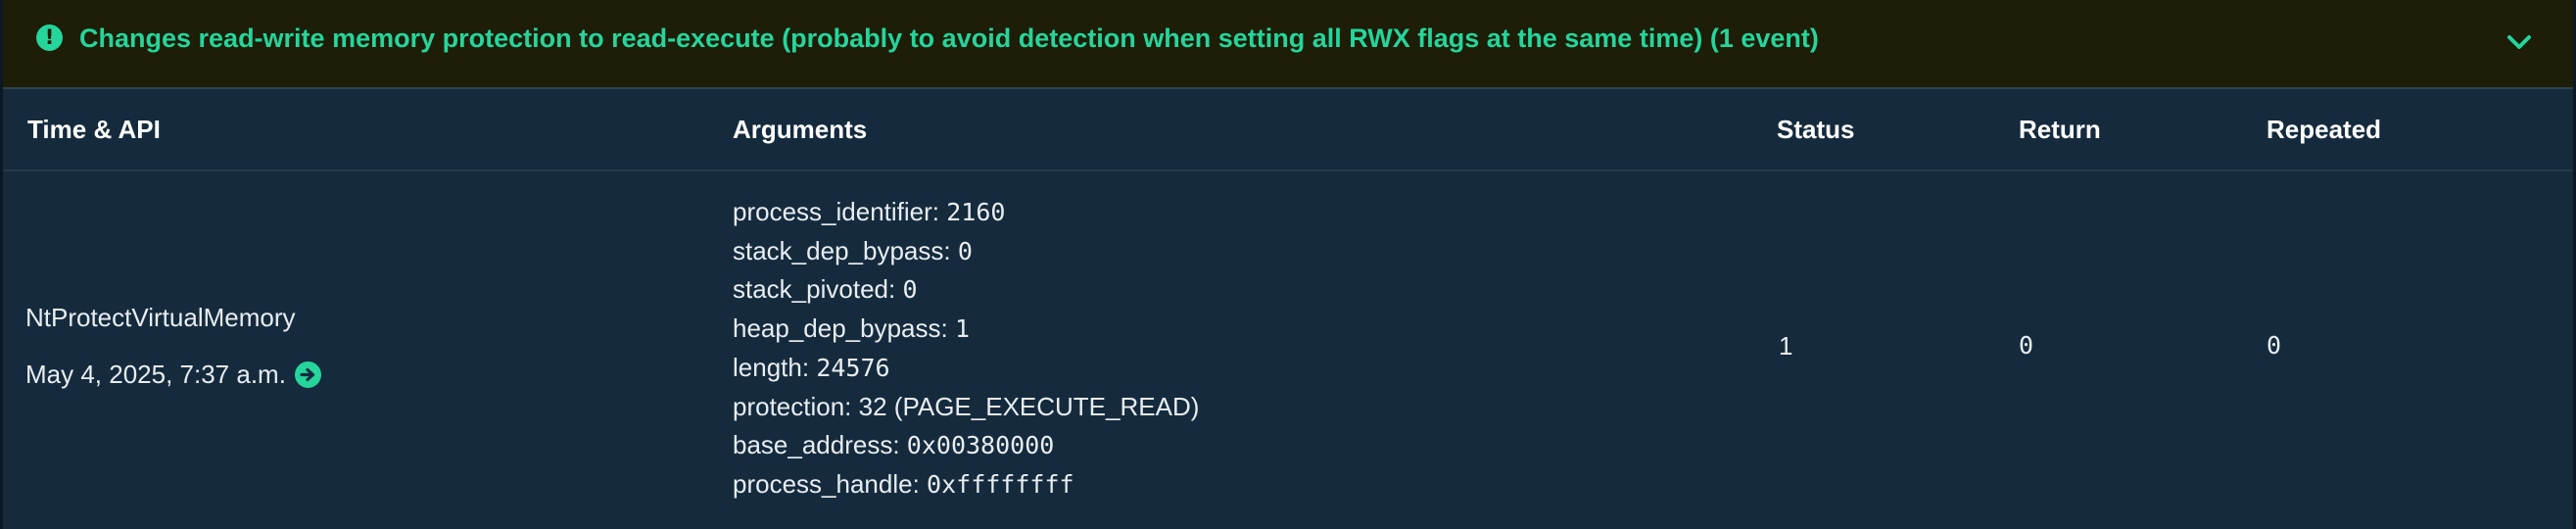  I want to click on header-repeated: Repeated, so click(2324, 129).